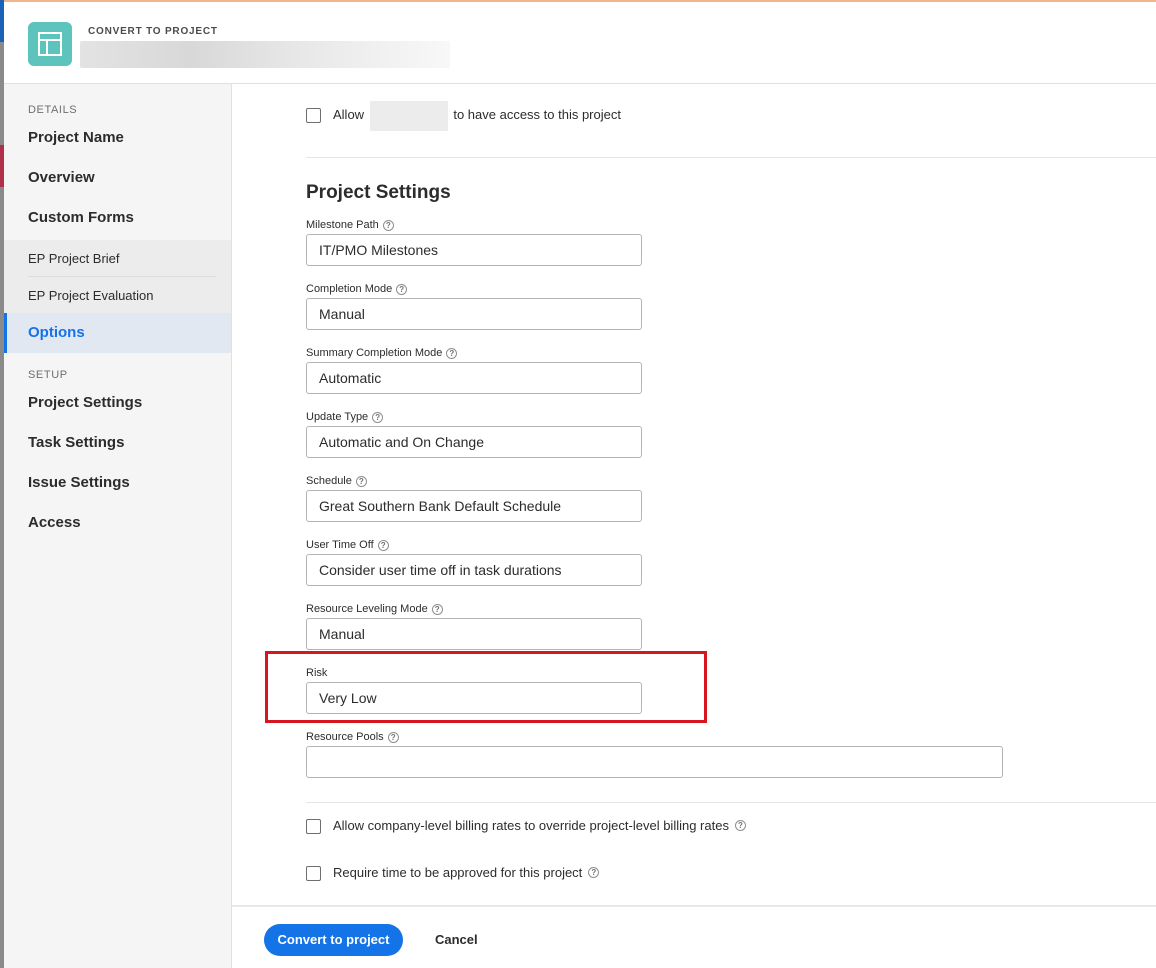 Image resolution: width=1156 pixels, height=968 pixels. What do you see at coordinates (342, 225) in the screenshot?
I see `milestone-path-label-text: Milestone Path` at bounding box center [342, 225].